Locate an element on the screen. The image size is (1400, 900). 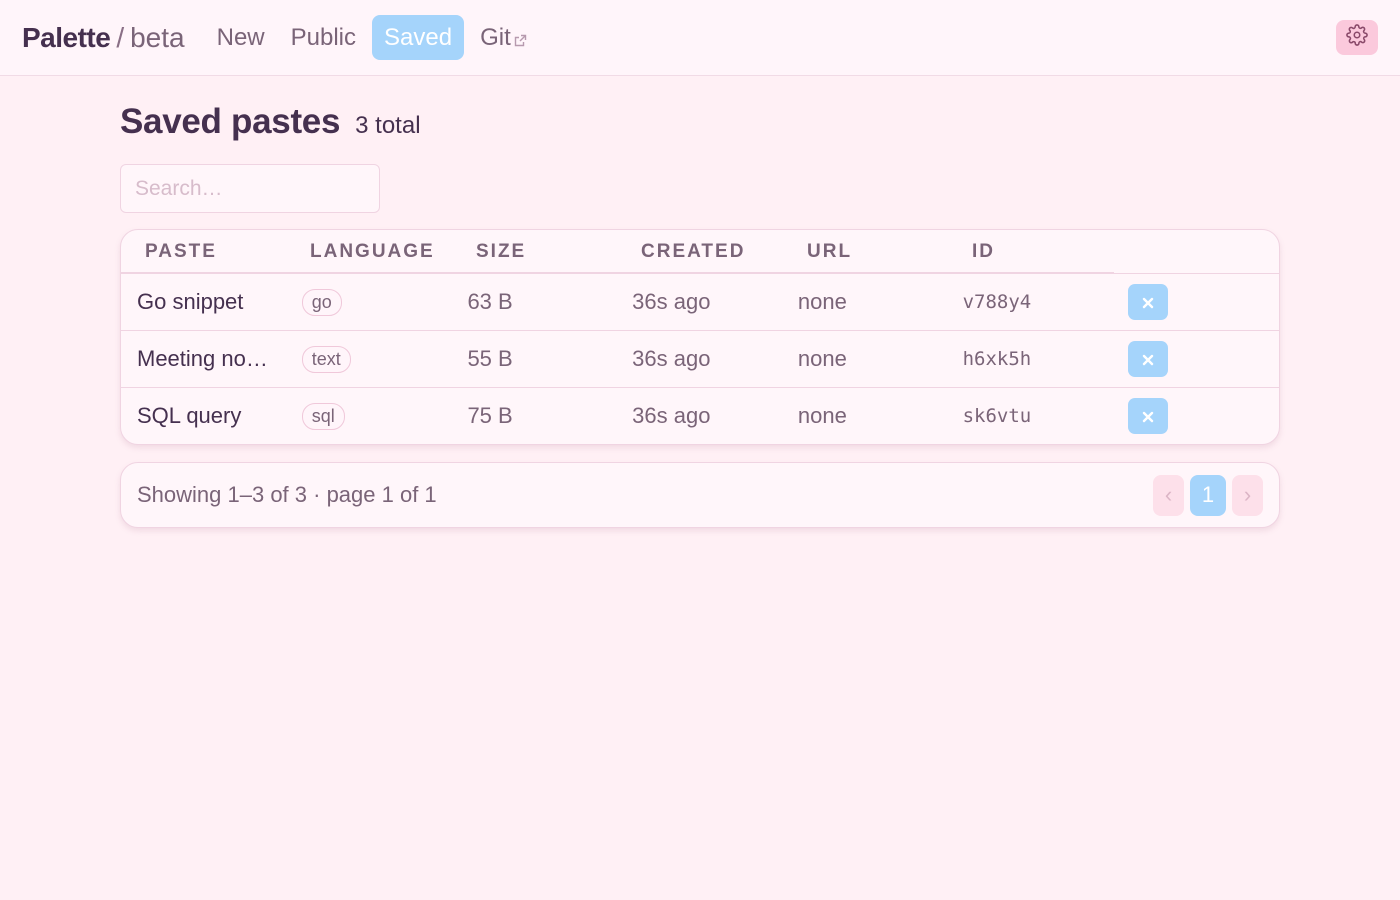
pagination-bar: Showing 1–3 of 3 · page 1 of 1 ‹ 1 › is located at coordinates (700, 495).